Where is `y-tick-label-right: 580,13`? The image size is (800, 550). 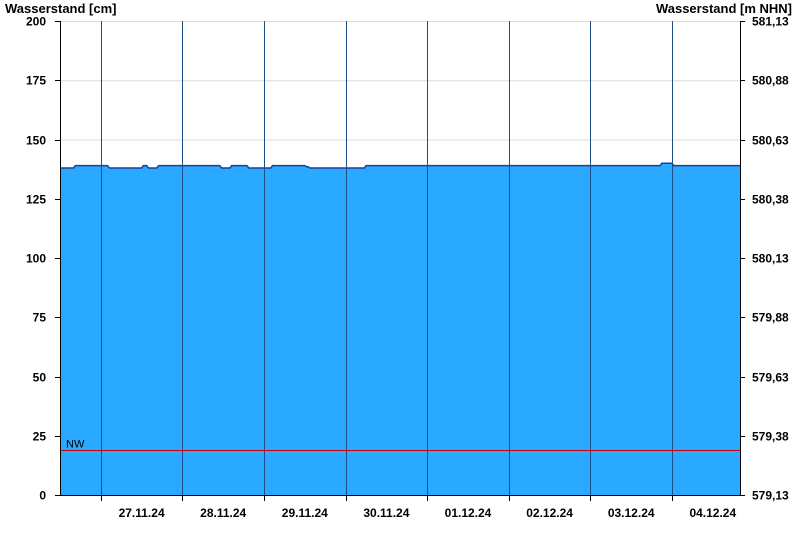
y-tick-label-right: 580,13 is located at coordinates (770, 259).